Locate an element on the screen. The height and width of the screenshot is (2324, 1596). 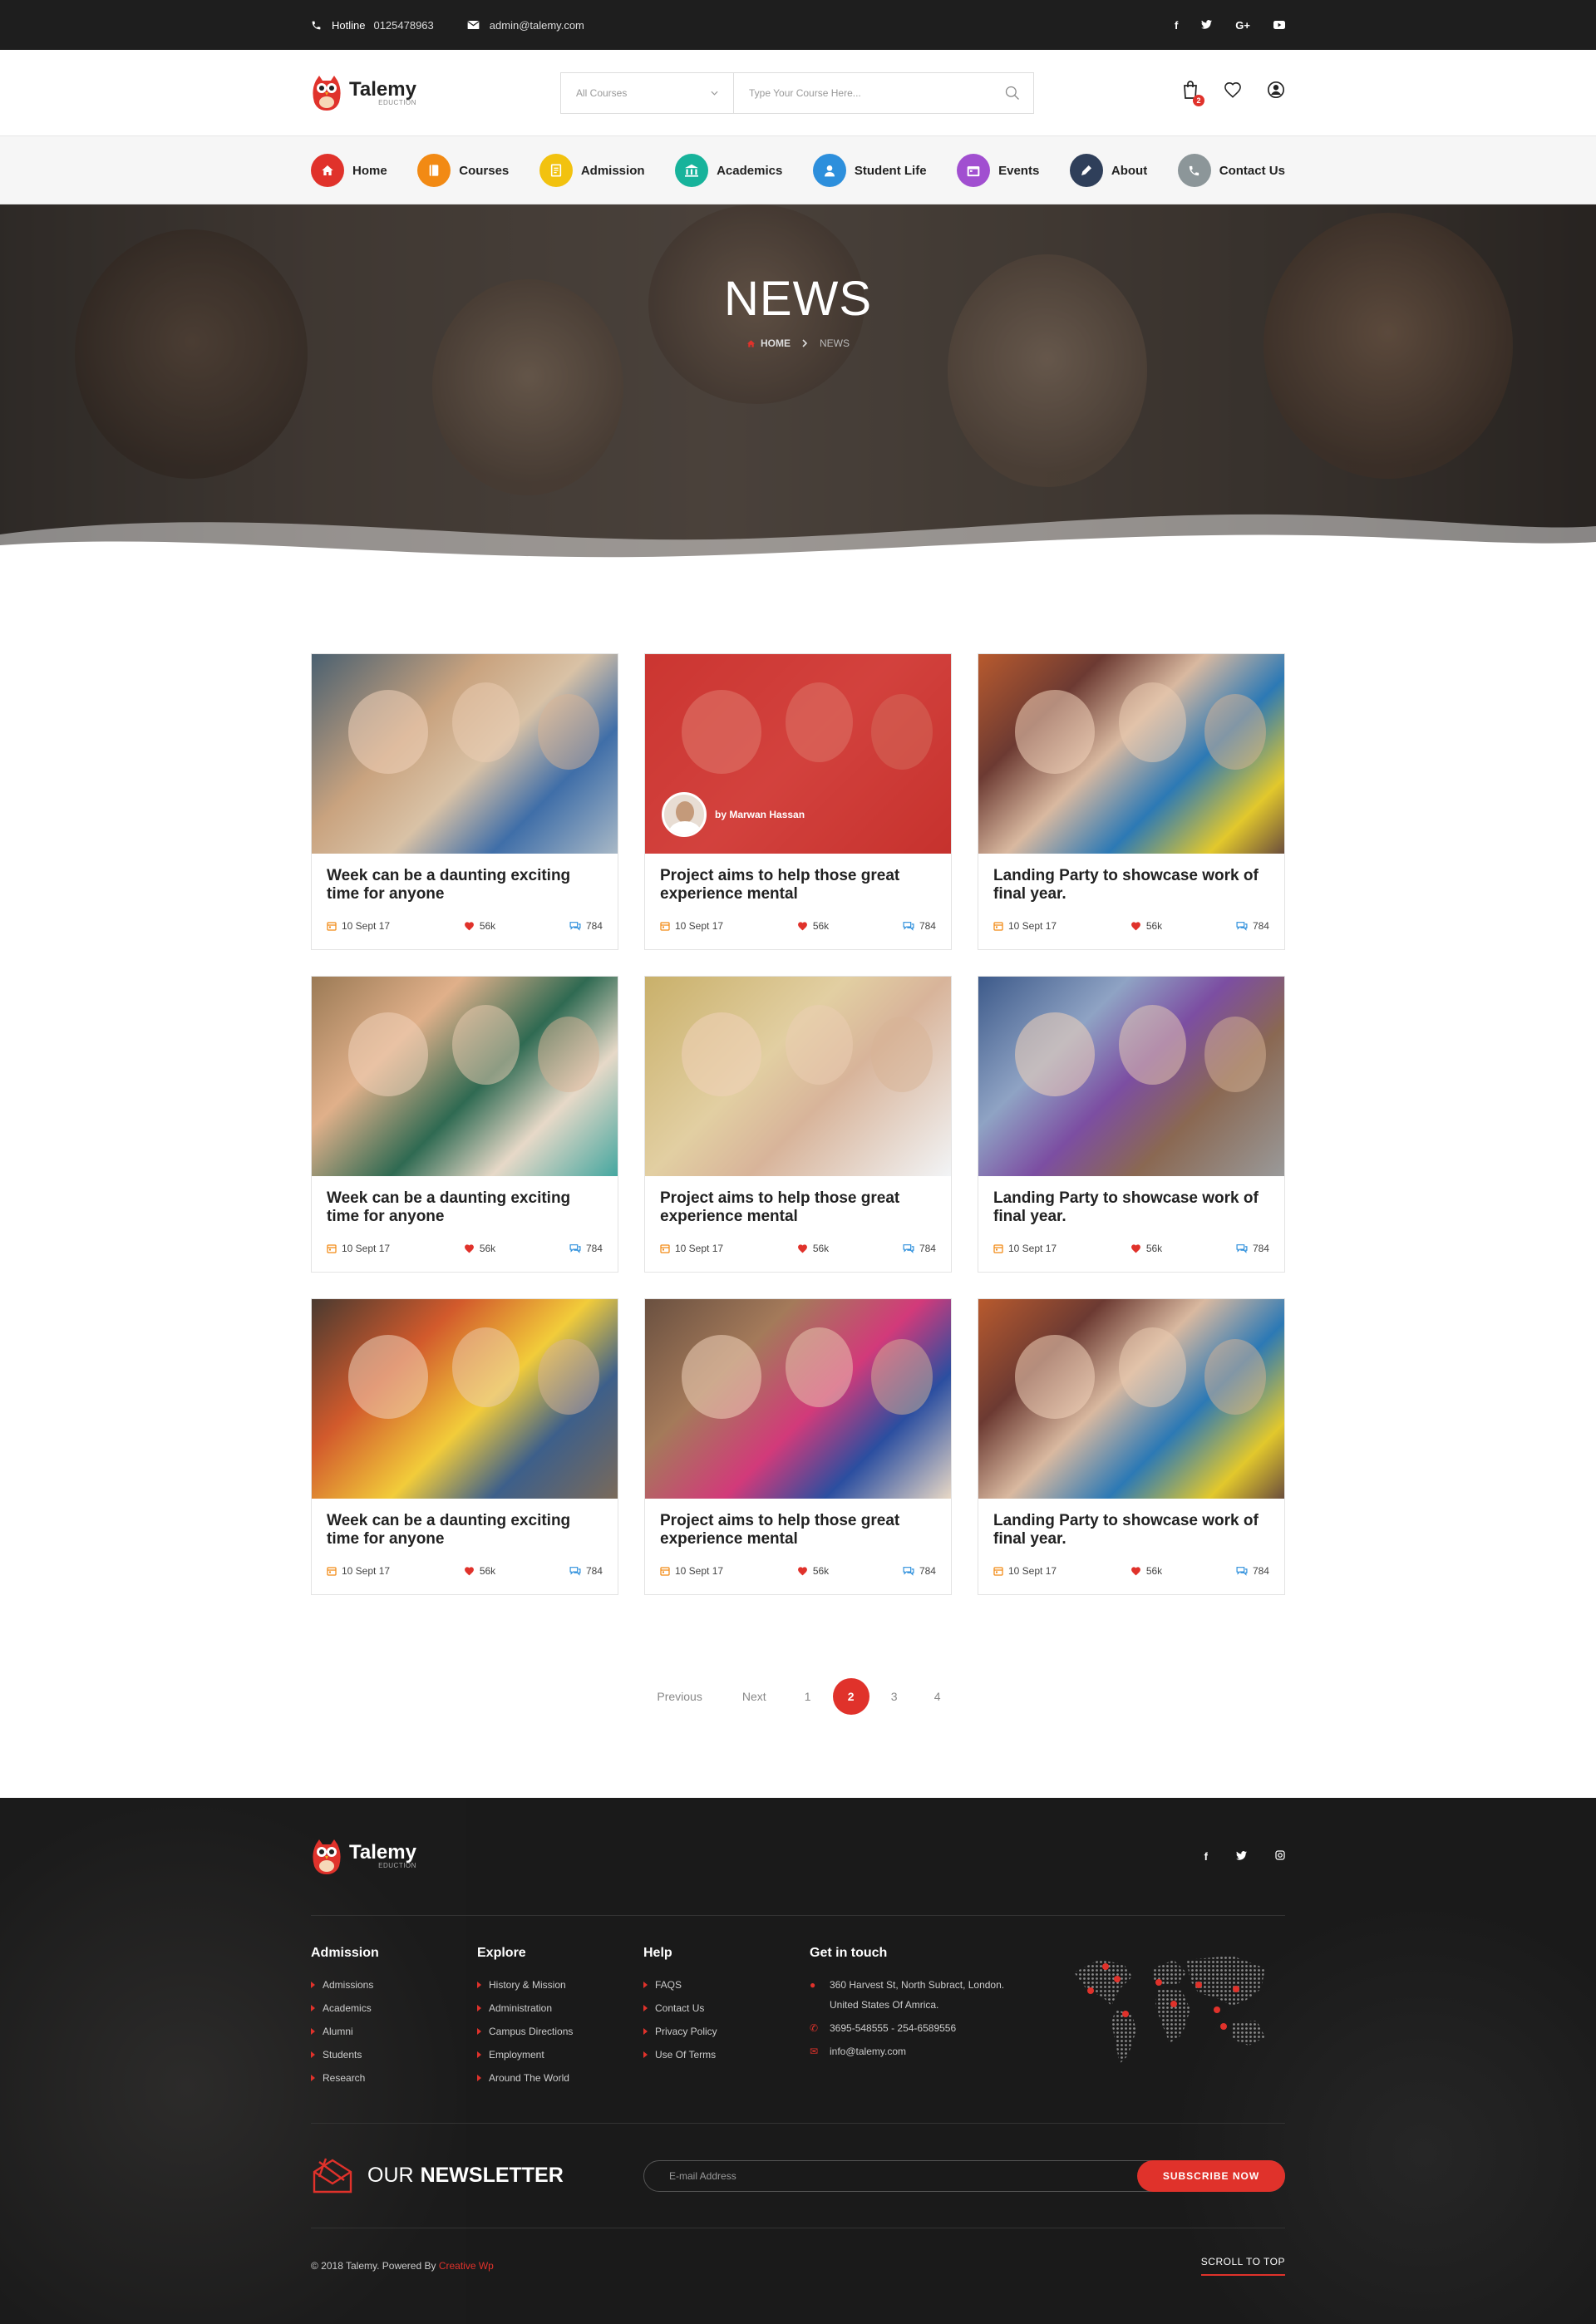
footer-link: Academics is located at coordinates (394, 2008).